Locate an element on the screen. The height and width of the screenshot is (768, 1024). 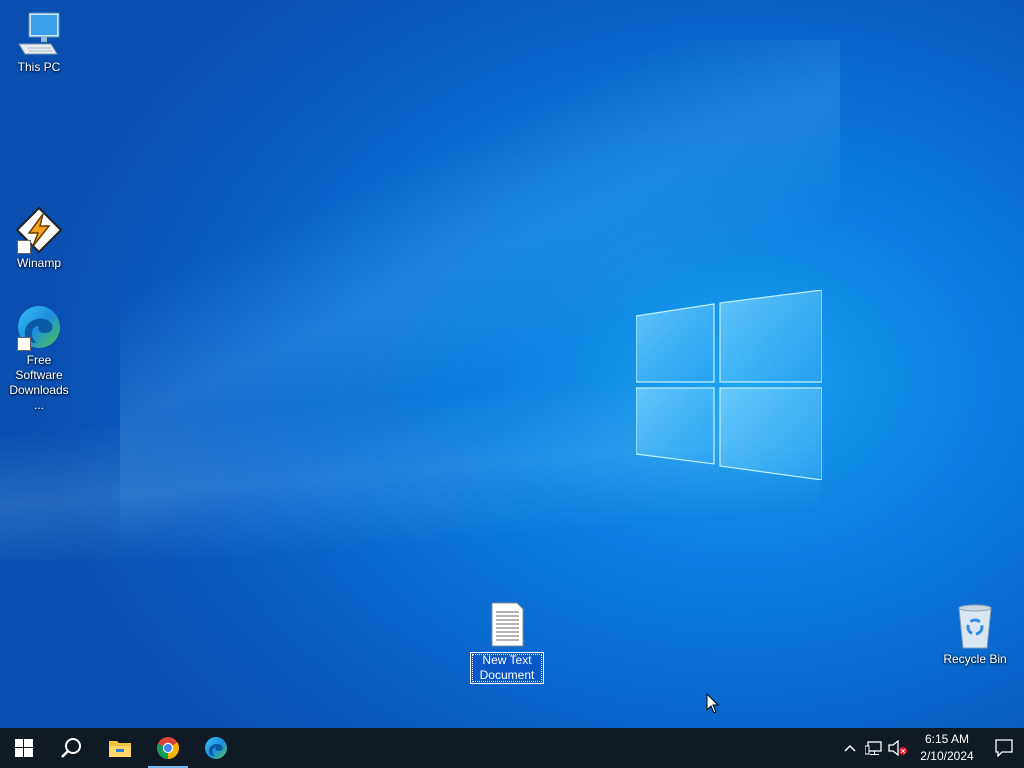
chevron-up-icon is located at coordinates (850, 748).